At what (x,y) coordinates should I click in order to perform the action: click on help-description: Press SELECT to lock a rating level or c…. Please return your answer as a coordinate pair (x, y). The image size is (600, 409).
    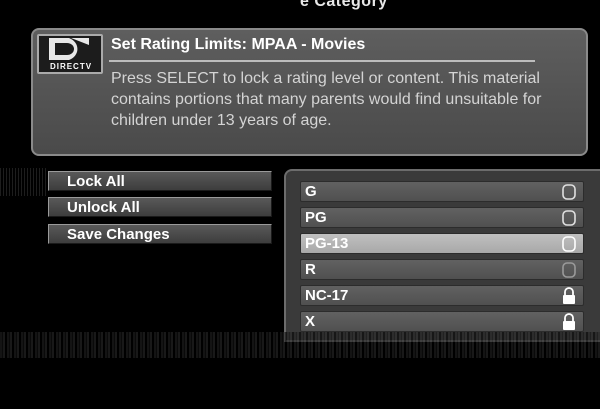
    Looking at the image, I should click on (326, 99).